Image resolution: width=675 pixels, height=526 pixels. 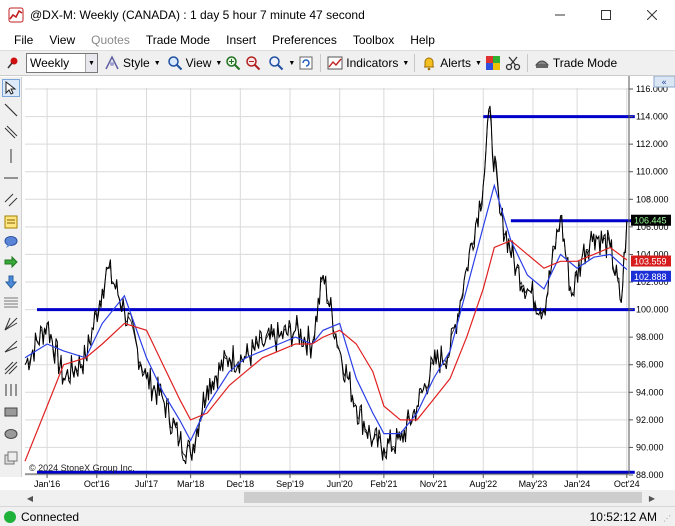 I want to click on speed-lines-tool, so click(x=11, y=346).